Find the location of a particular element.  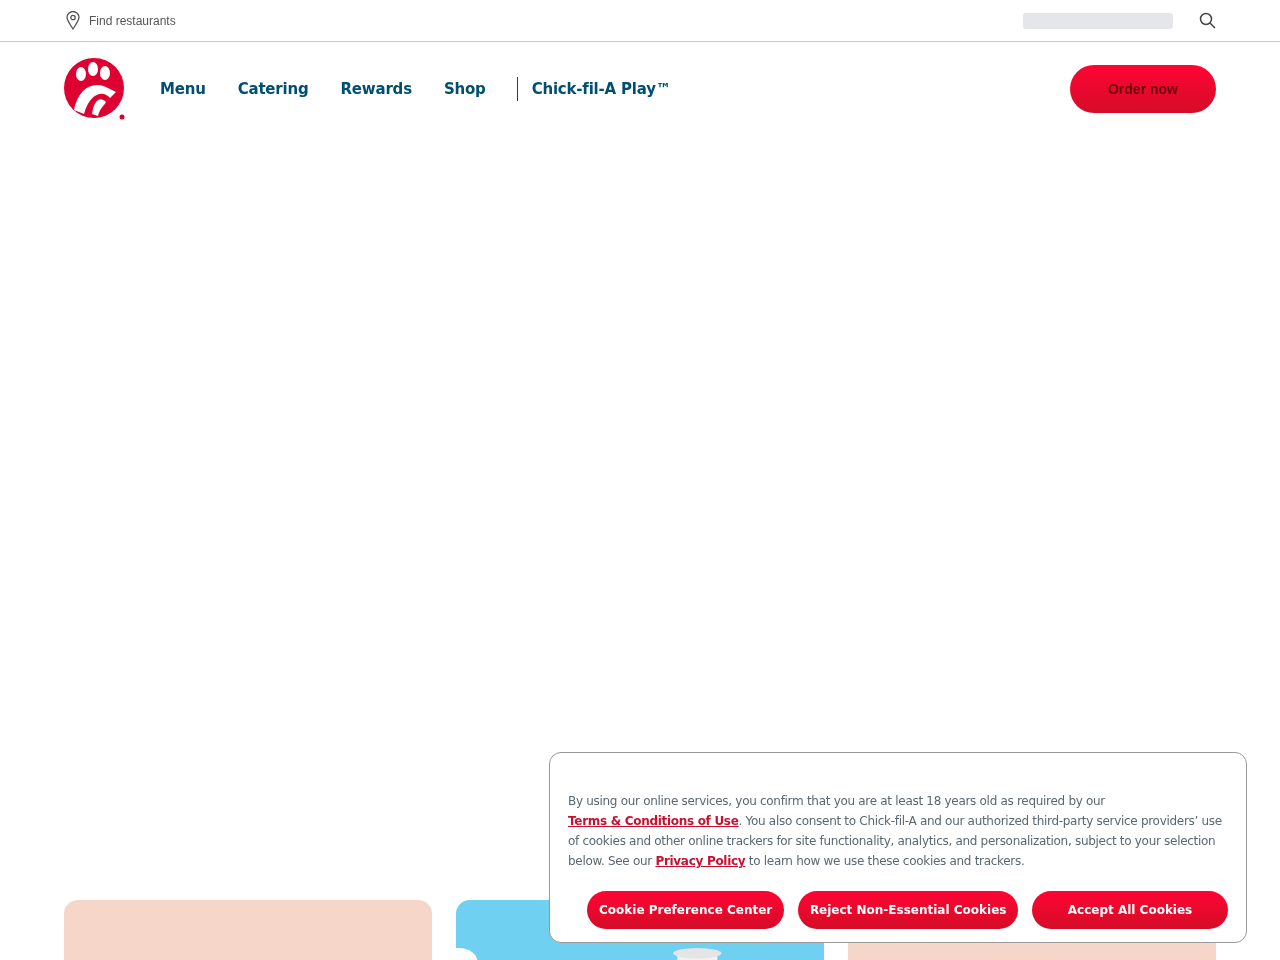

nav-link: Catering is located at coordinates (273, 89).